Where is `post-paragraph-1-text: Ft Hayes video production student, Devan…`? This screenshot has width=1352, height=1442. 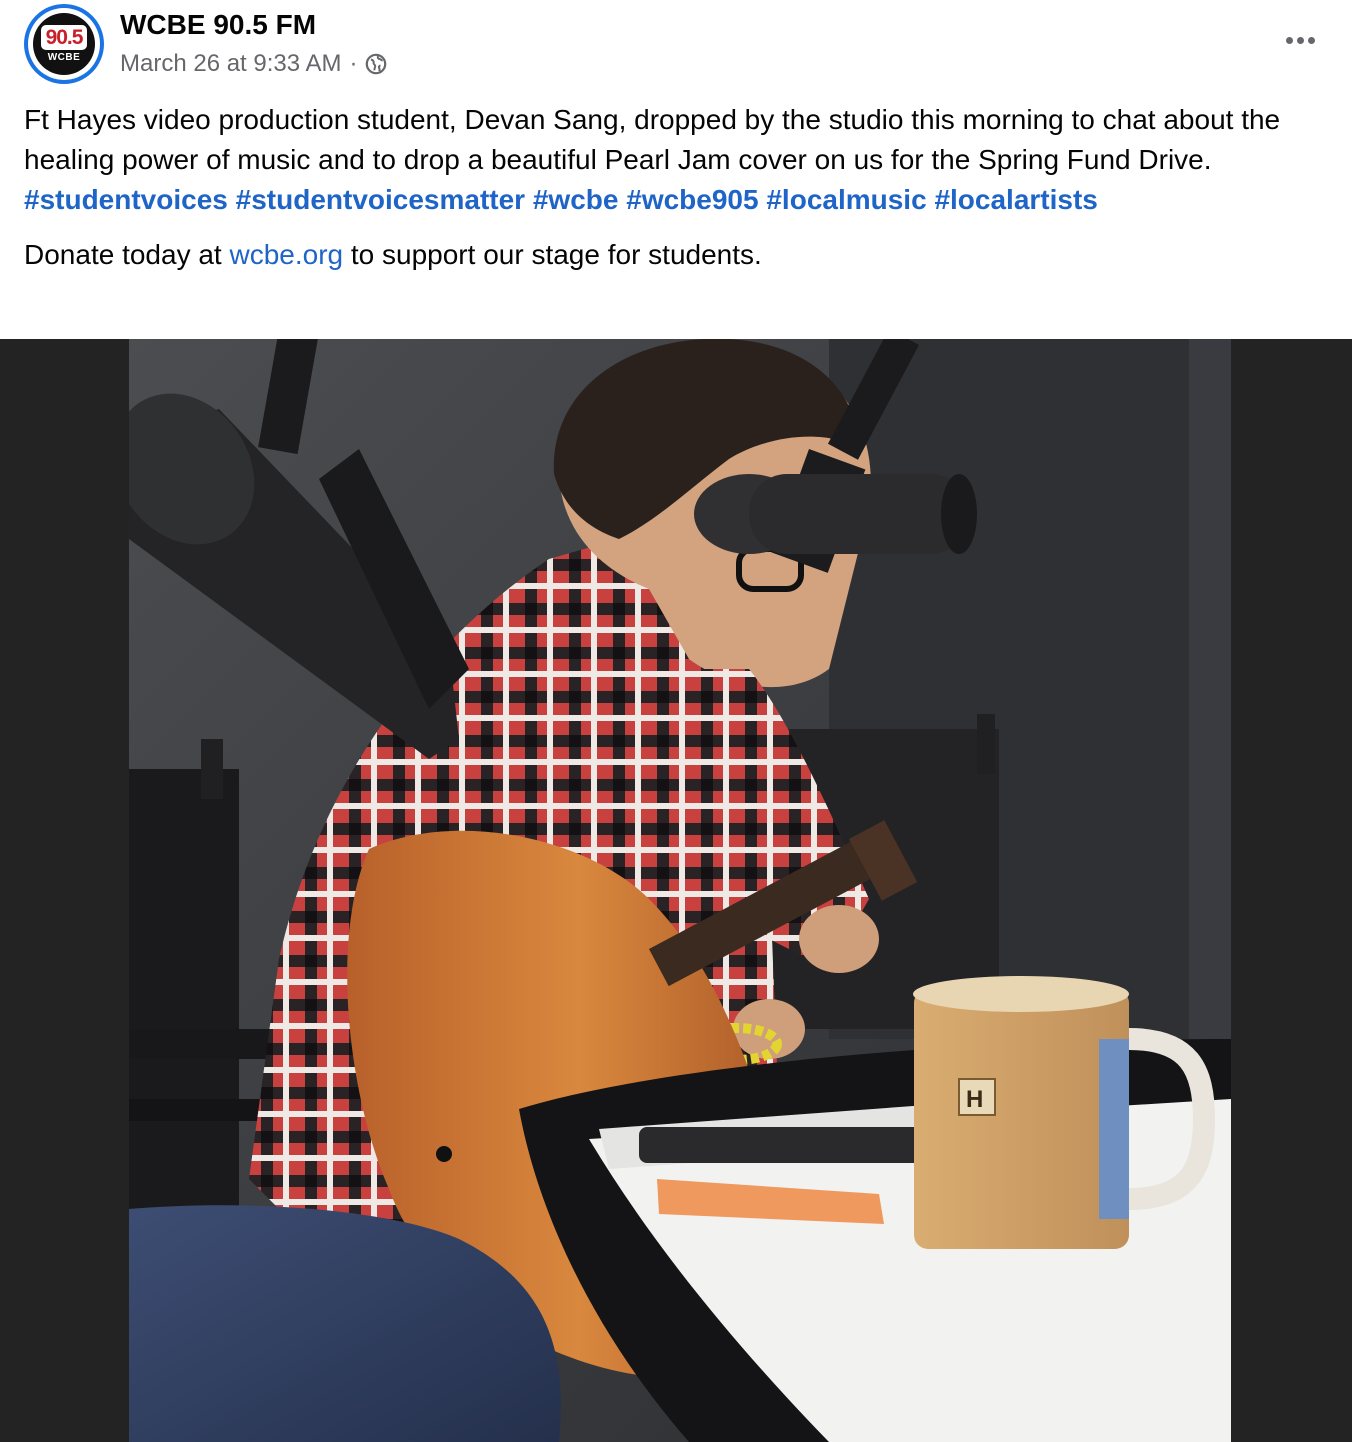
post-paragraph-1-text: Ft Hayes video production student, Devan… is located at coordinates (652, 139).